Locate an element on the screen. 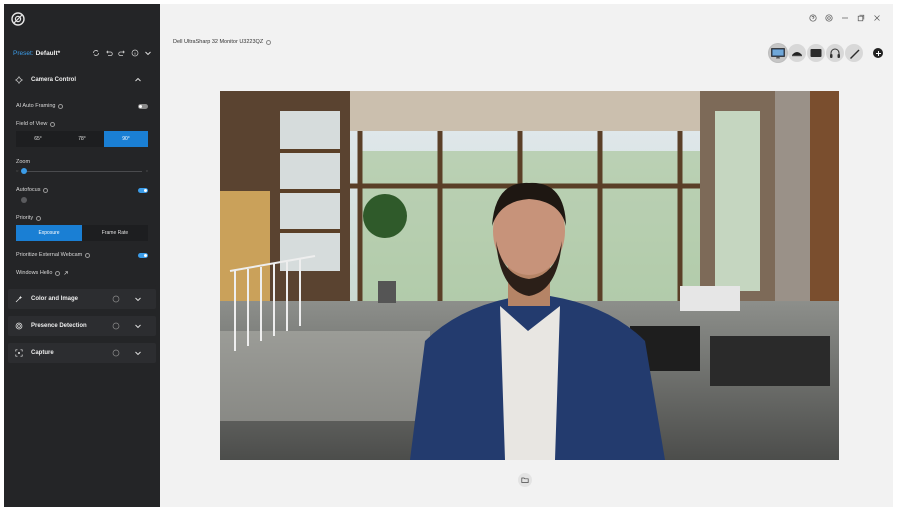 This screenshot has width=899, height=510. prioritize-external-webcam-row: Prioritize External Webcam is located at coordinates (82, 255).